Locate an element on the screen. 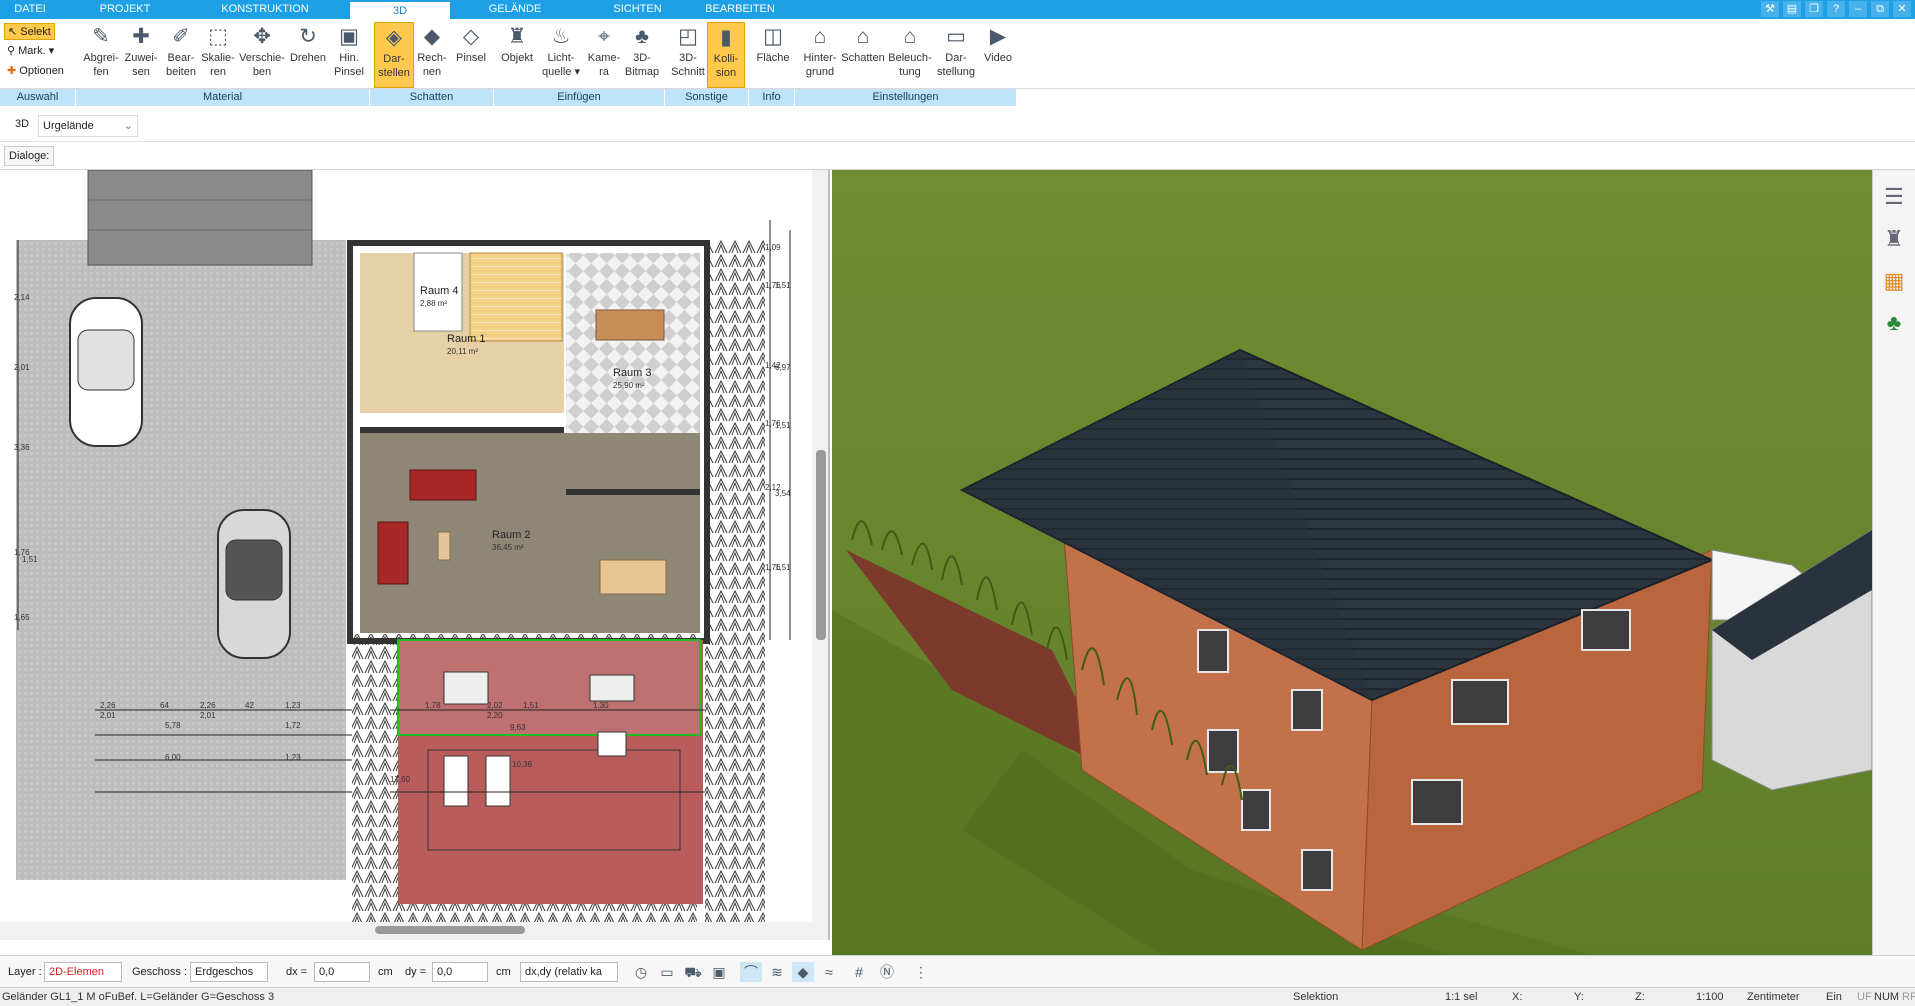  kamera-button: ⌖ Kame- ra is located at coordinates (604, 55).